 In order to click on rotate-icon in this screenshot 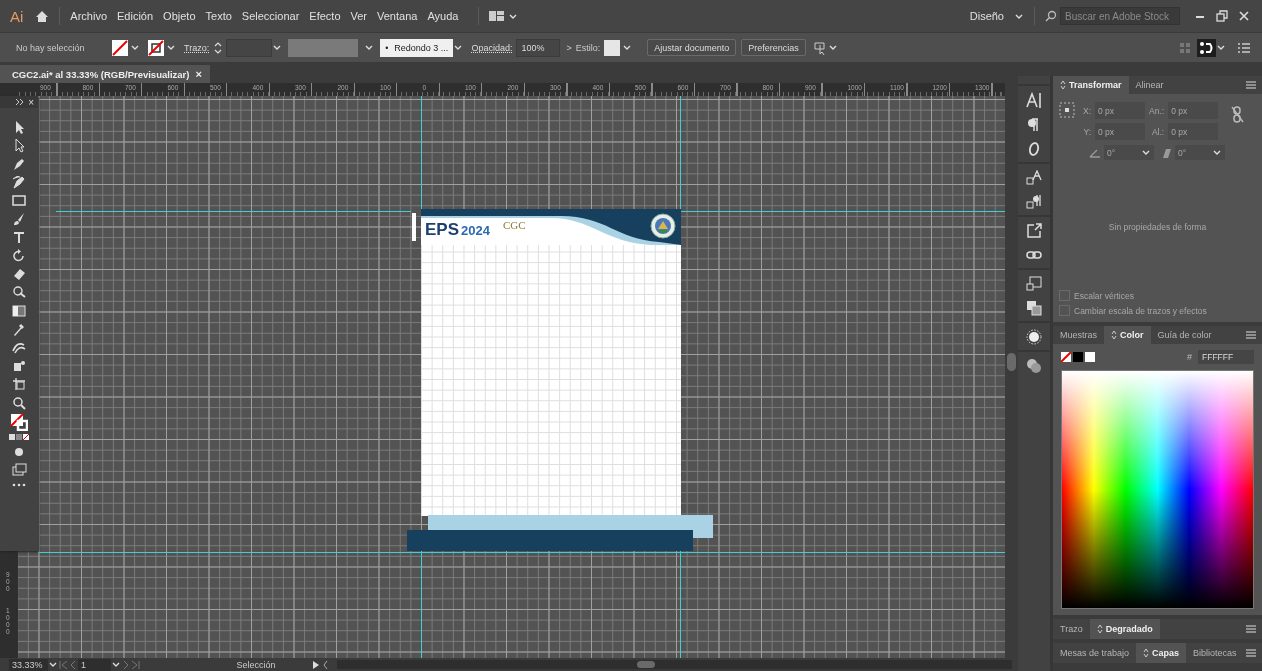, I will do `click(19, 255)`.